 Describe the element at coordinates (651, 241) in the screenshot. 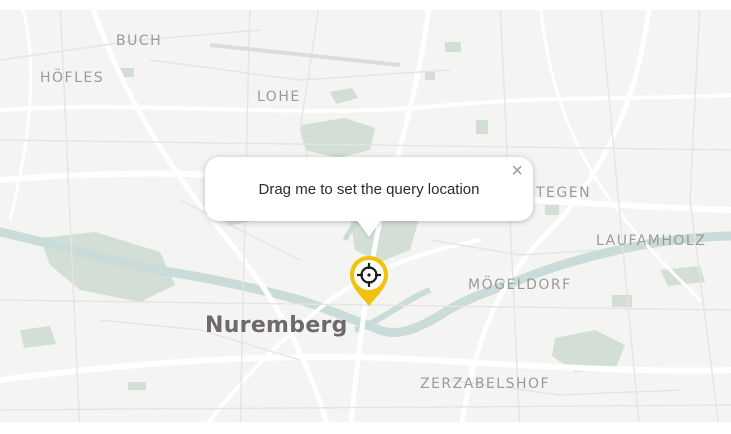

I see `place-label-laufamholz: LAUFAMHOLZ` at that location.